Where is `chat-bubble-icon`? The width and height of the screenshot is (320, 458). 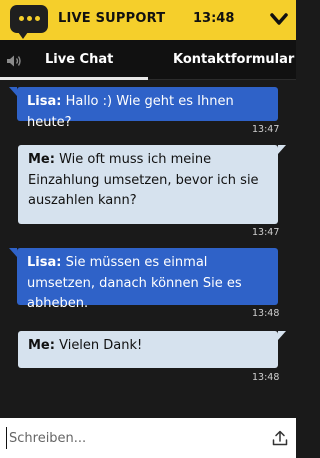 chat-bubble-icon is located at coordinates (29, 22).